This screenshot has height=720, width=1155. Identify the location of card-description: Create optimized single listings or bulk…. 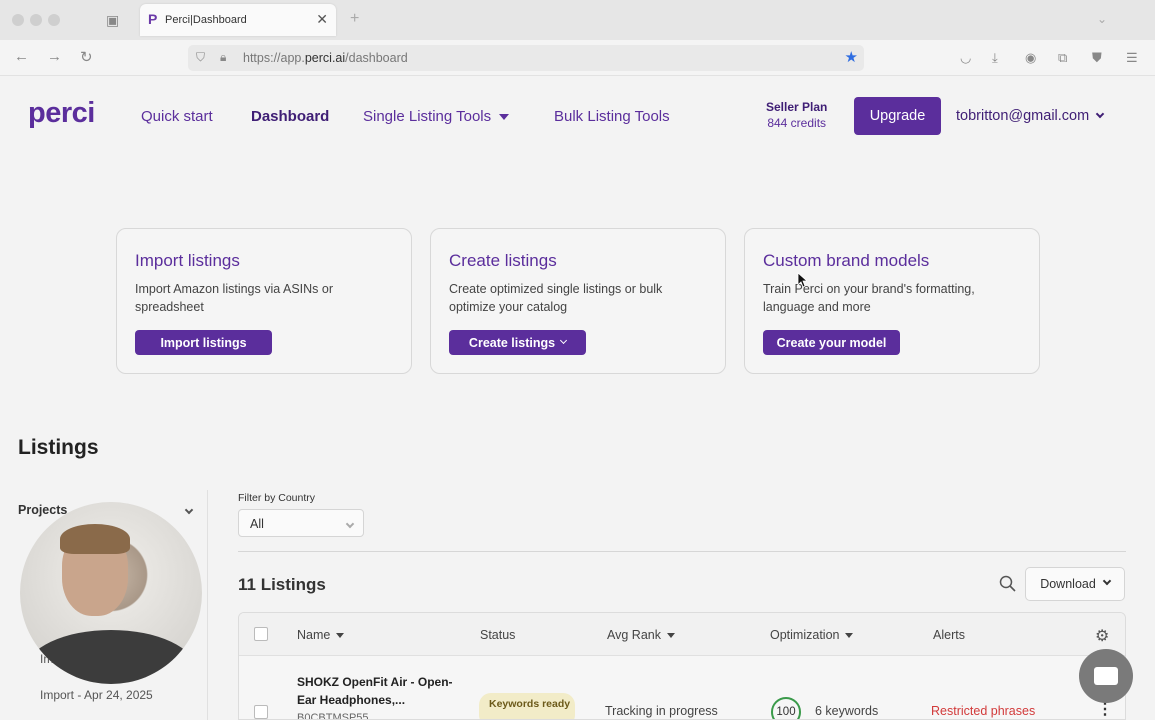
(556, 298).